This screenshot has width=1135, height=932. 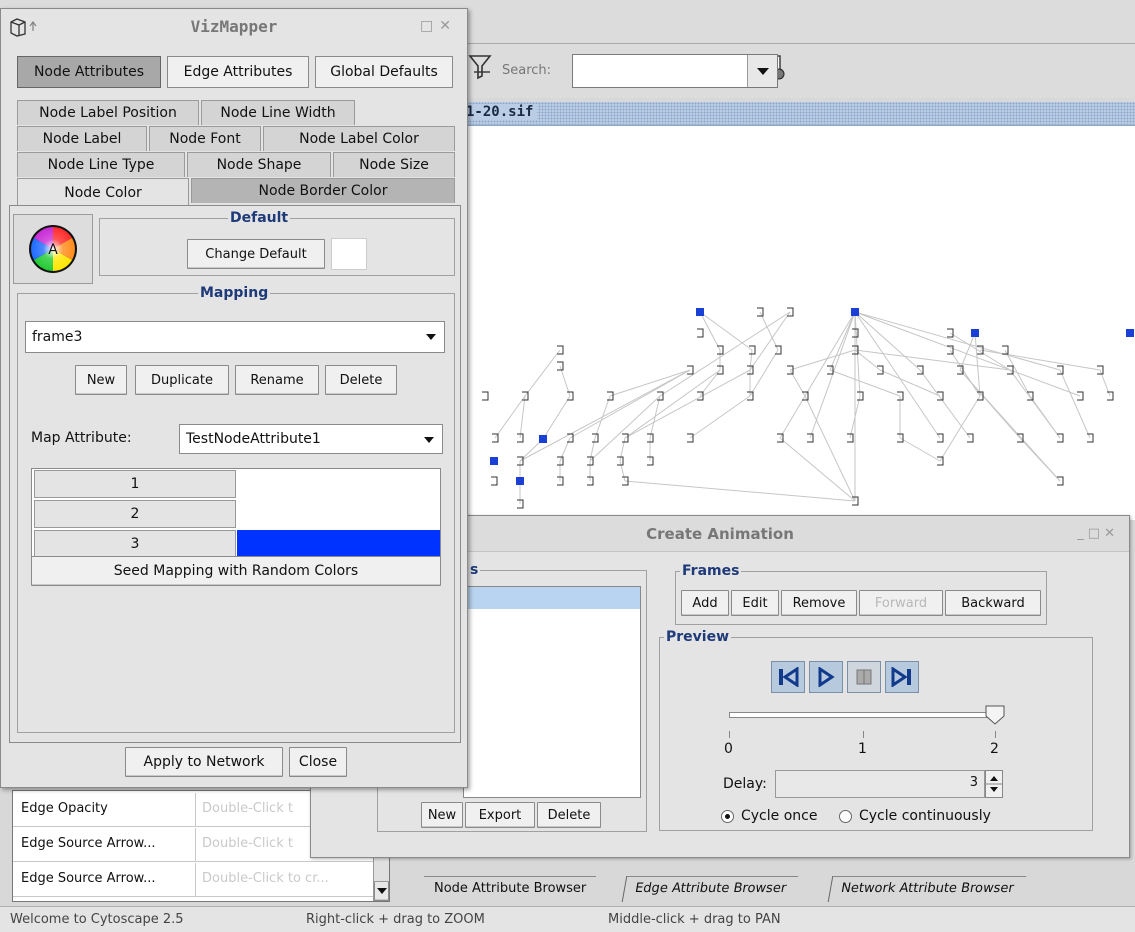 What do you see at coordinates (994, 784) in the screenshot?
I see `delay-stepper` at bounding box center [994, 784].